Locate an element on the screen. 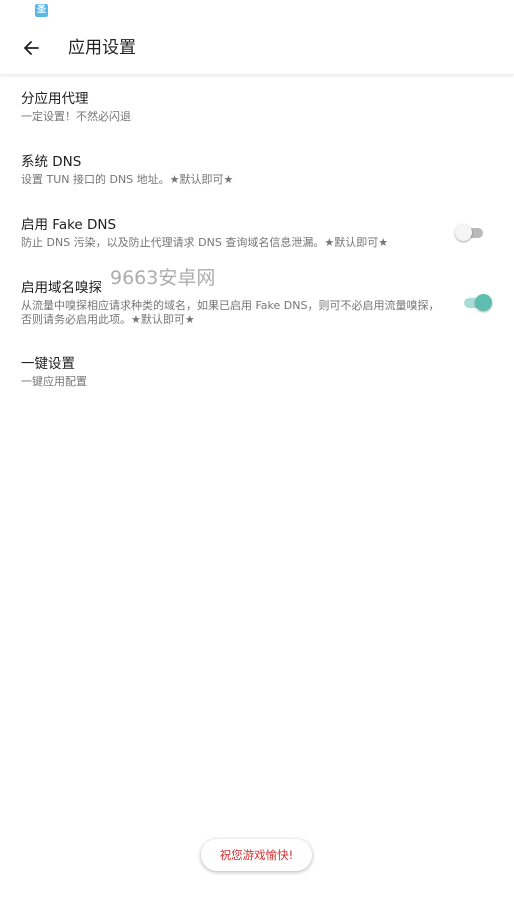 The width and height of the screenshot is (514, 914). domain-sniffing-switch is located at coordinates (477, 303).